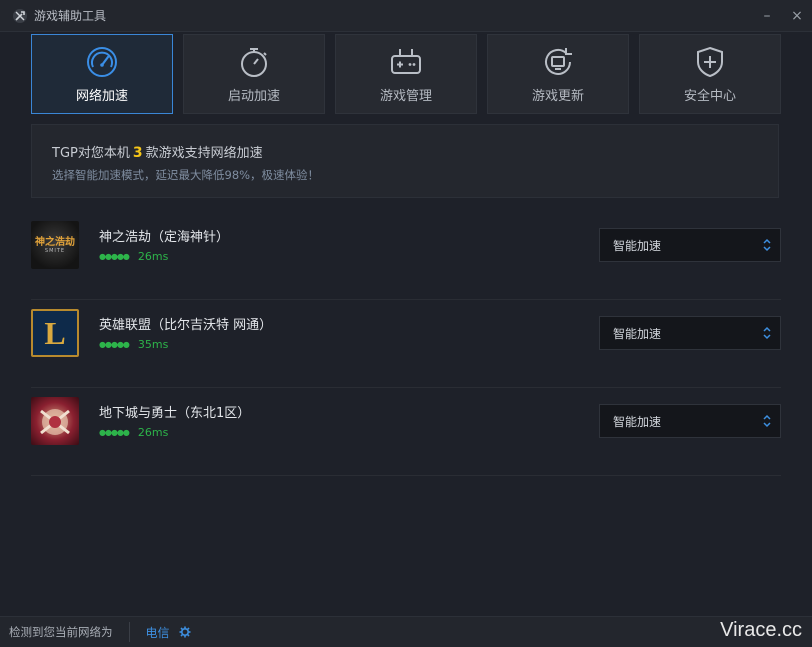 Image resolution: width=812 pixels, height=647 pixels. Describe the element at coordinates (20, 15) in the screenshot. I see `wrench-screwdriver-icon` at that location.